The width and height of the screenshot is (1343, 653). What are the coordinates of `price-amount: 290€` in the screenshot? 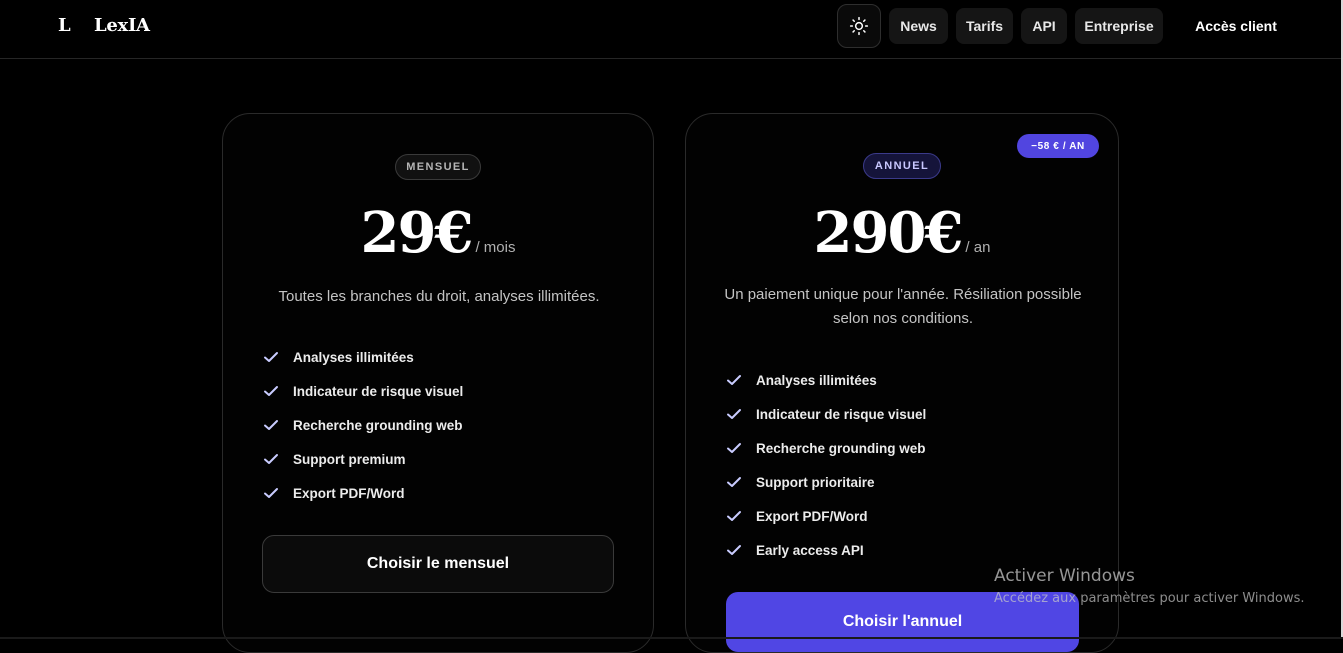 It's located at (888, 233).